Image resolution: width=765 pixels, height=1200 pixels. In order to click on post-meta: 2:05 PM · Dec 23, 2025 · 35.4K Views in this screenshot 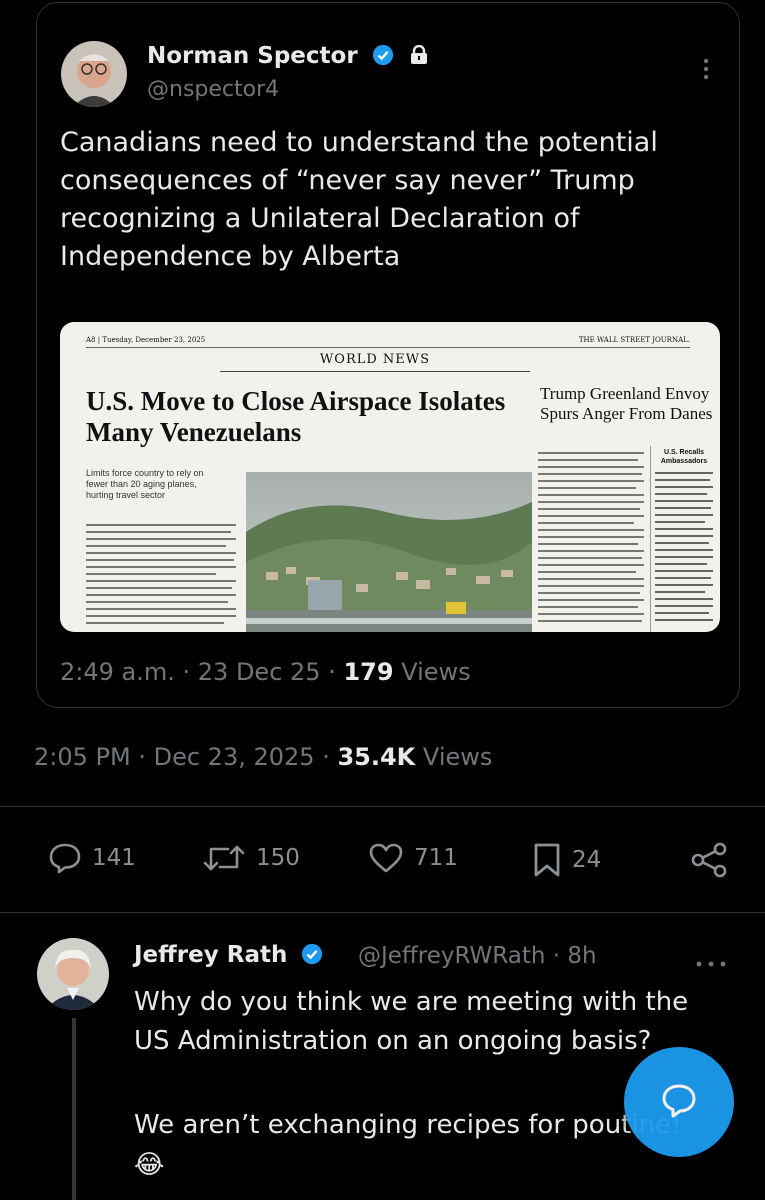, I will do `click(263, 757)`.